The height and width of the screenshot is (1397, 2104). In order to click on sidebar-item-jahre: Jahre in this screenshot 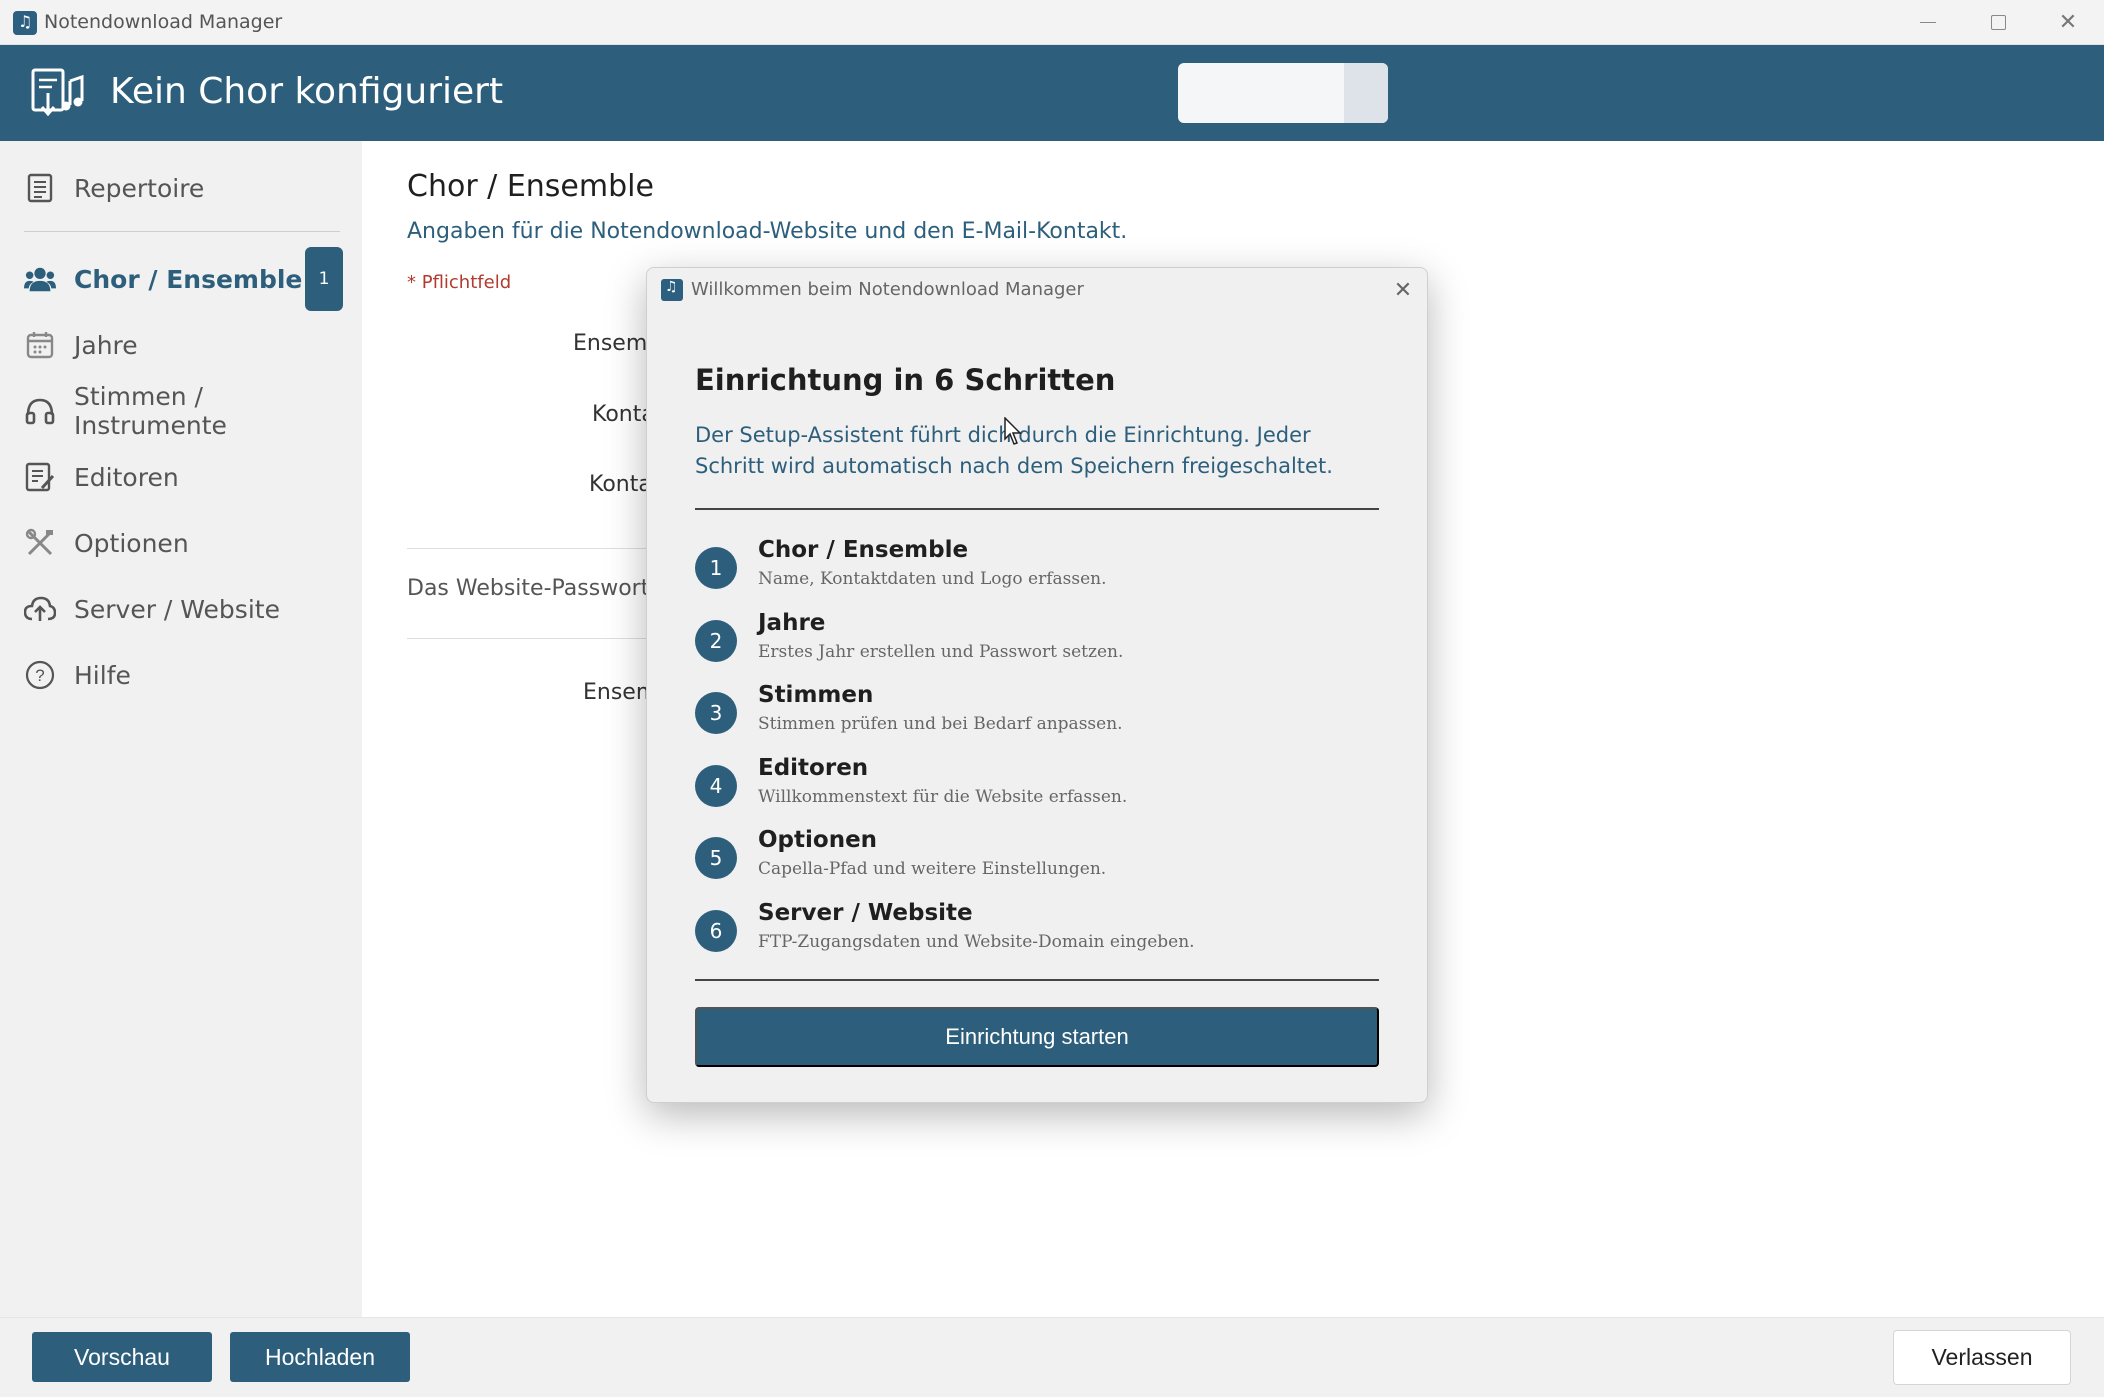, I will do `click(181, 345)`.